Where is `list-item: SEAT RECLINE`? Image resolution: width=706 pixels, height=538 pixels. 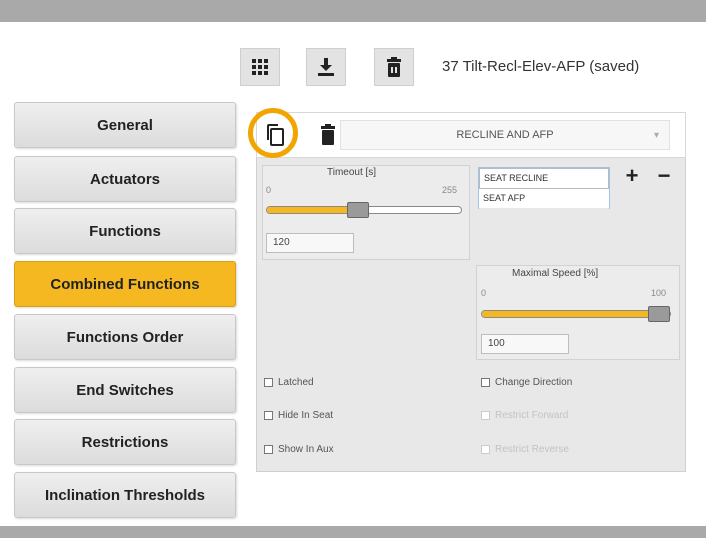 list-item: SEAT RECLINE is located at coordinates (544, 178).